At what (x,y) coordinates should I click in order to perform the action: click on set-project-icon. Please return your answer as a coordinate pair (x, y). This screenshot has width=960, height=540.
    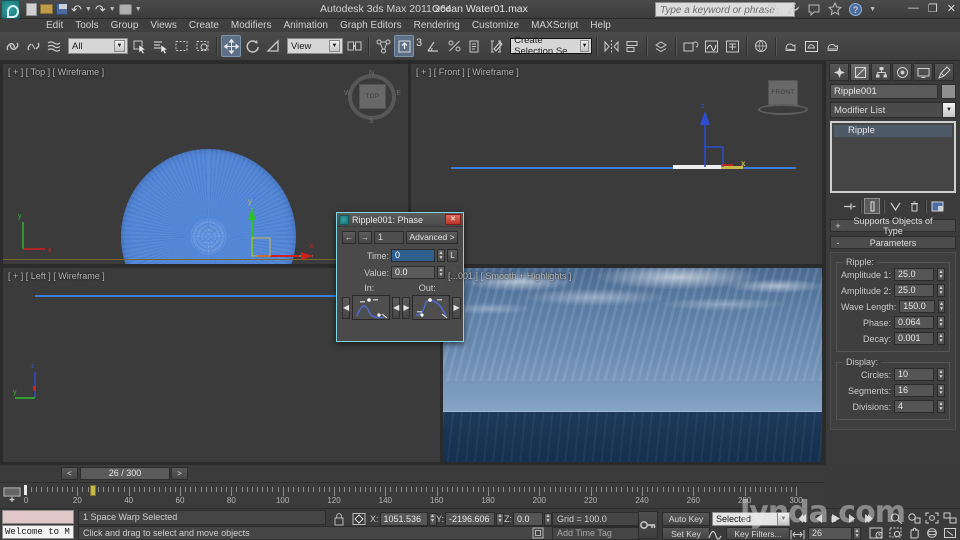
    Looking at the image, I should click on (125, 9).